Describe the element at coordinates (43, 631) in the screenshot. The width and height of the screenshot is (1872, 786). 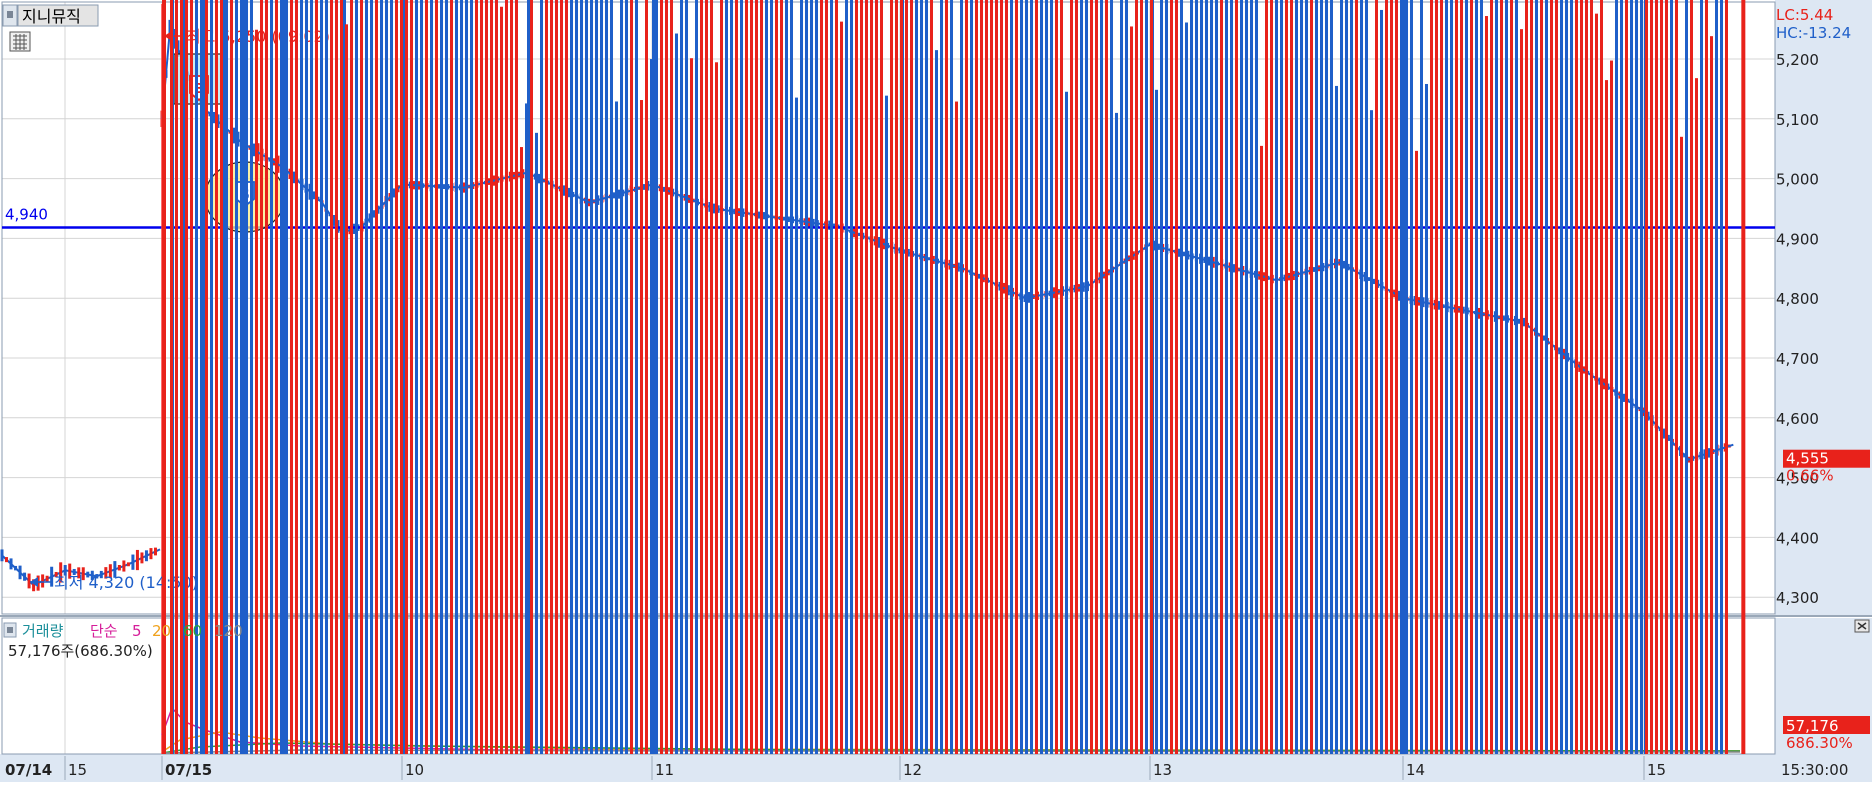
I see `volume-title: 거래량` at that location.